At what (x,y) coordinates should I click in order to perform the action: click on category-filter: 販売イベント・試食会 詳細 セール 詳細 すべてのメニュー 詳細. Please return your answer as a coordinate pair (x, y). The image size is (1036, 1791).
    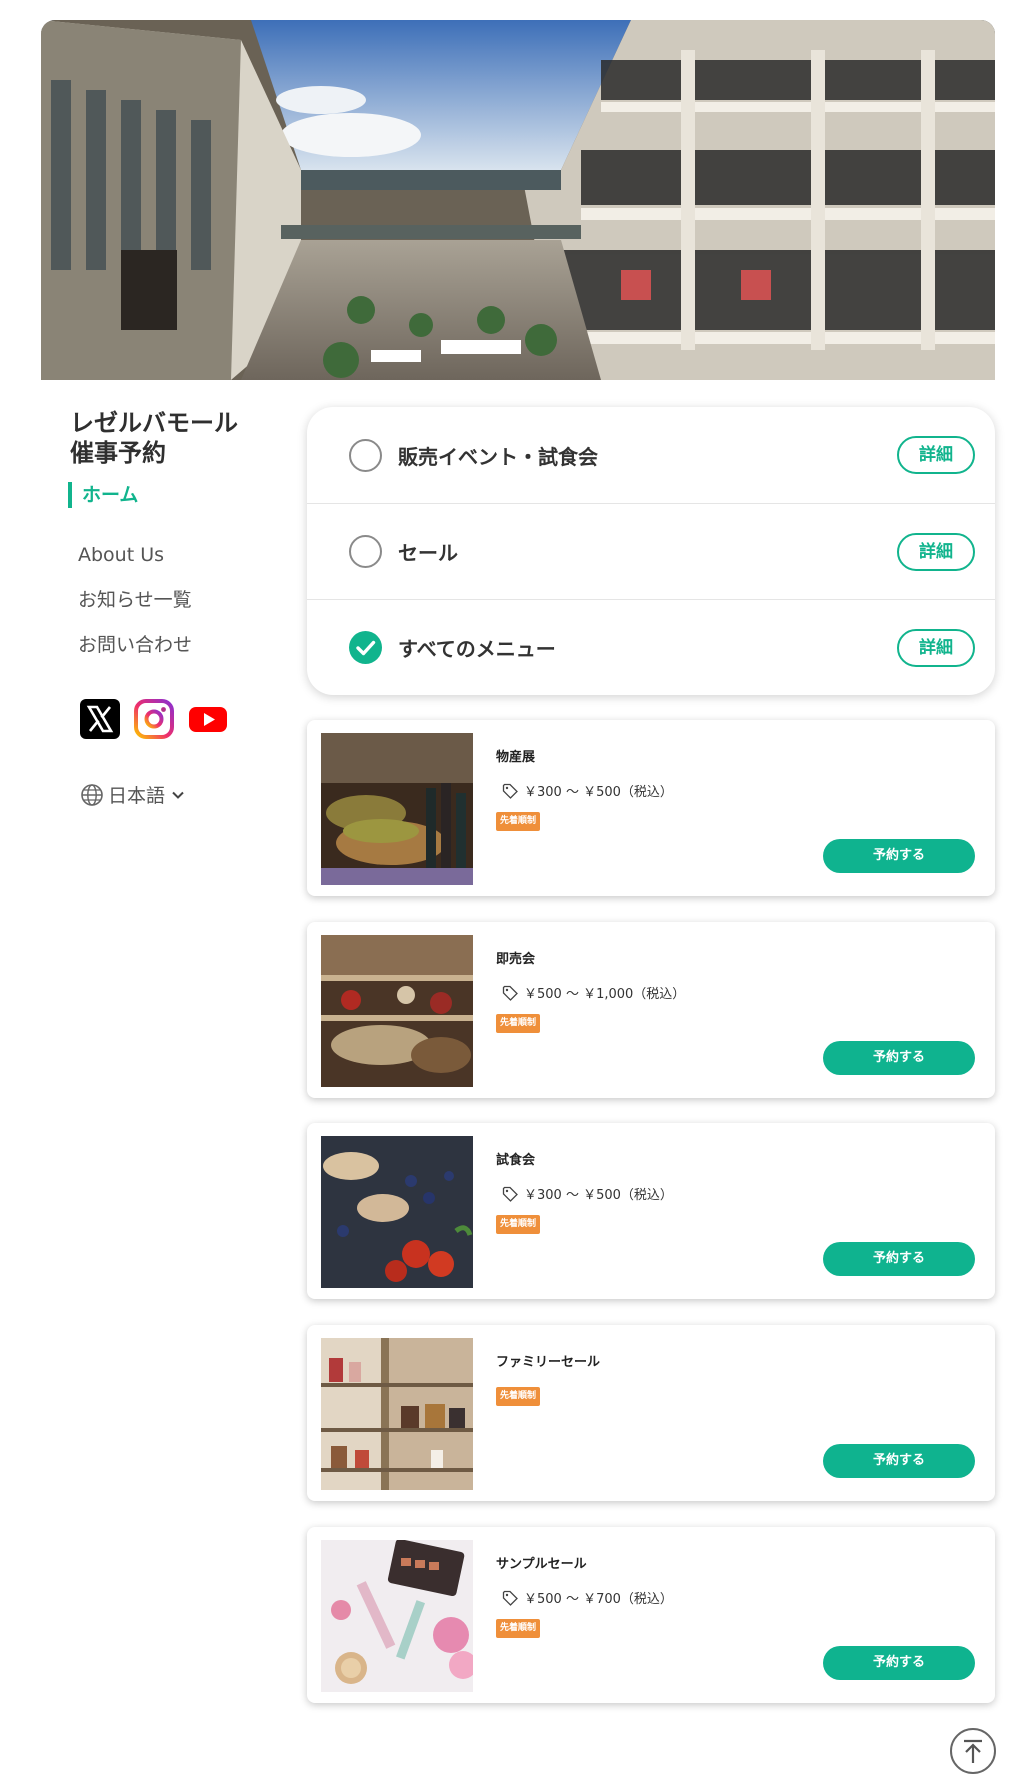
    Looking at the image, I should click on (651, 551).